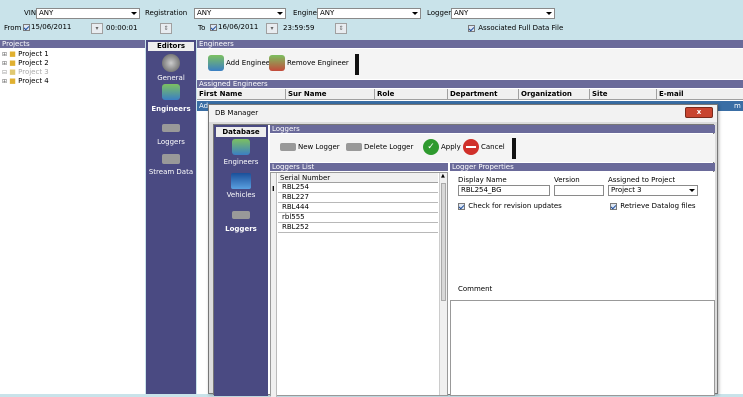  What do you see at coordinates (369, 13) in the screenshot?
I see `engine-select: ANY` at bounding box center [369, 13].